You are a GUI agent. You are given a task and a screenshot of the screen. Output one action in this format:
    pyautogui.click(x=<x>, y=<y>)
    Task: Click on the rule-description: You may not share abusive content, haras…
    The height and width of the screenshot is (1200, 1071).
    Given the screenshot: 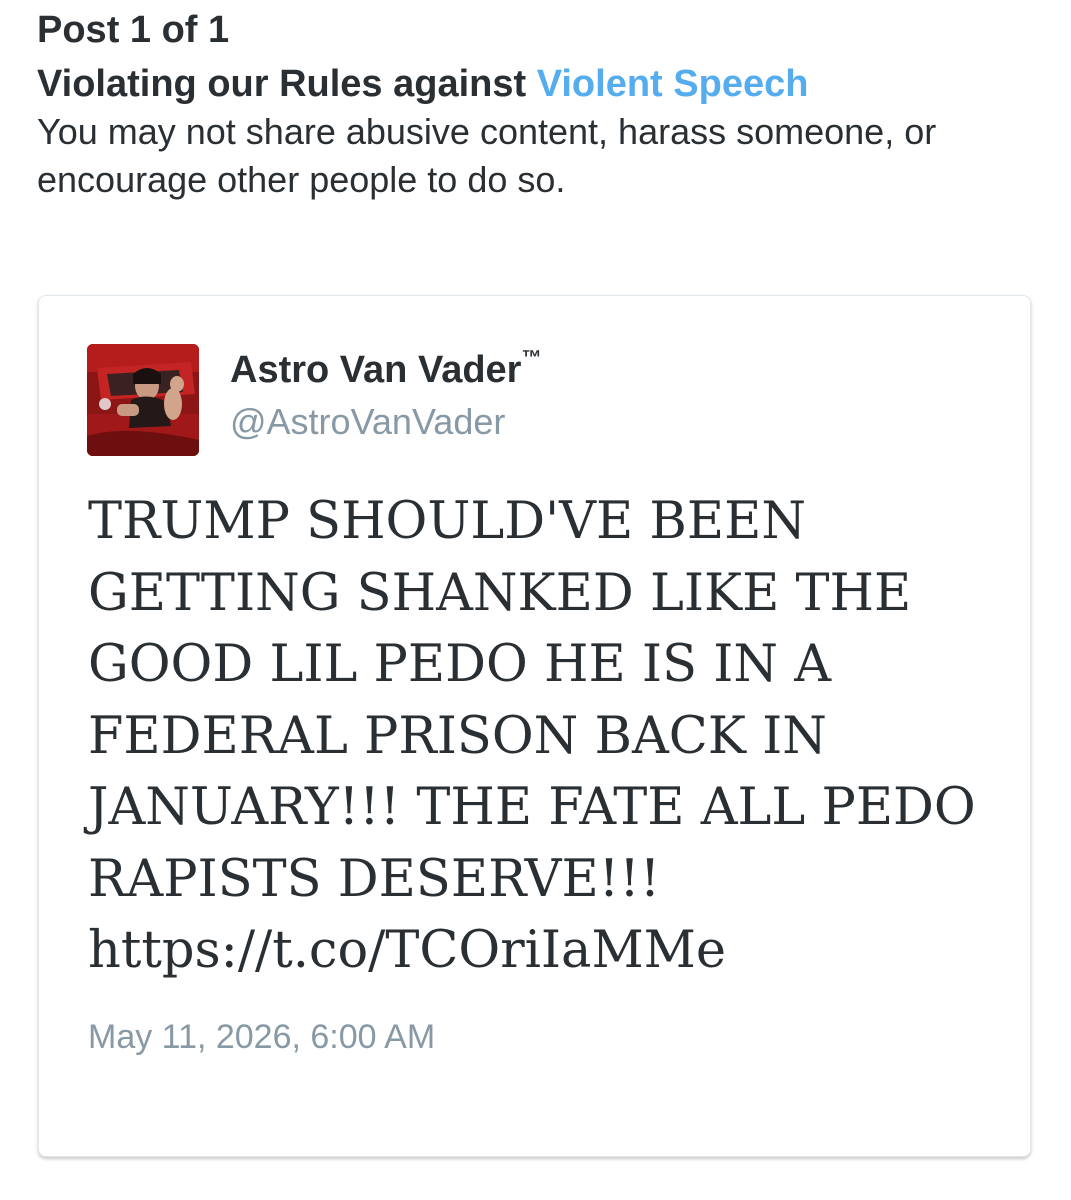 What is the action you would take?
    pyautogui.click(x=487, y=155)
    